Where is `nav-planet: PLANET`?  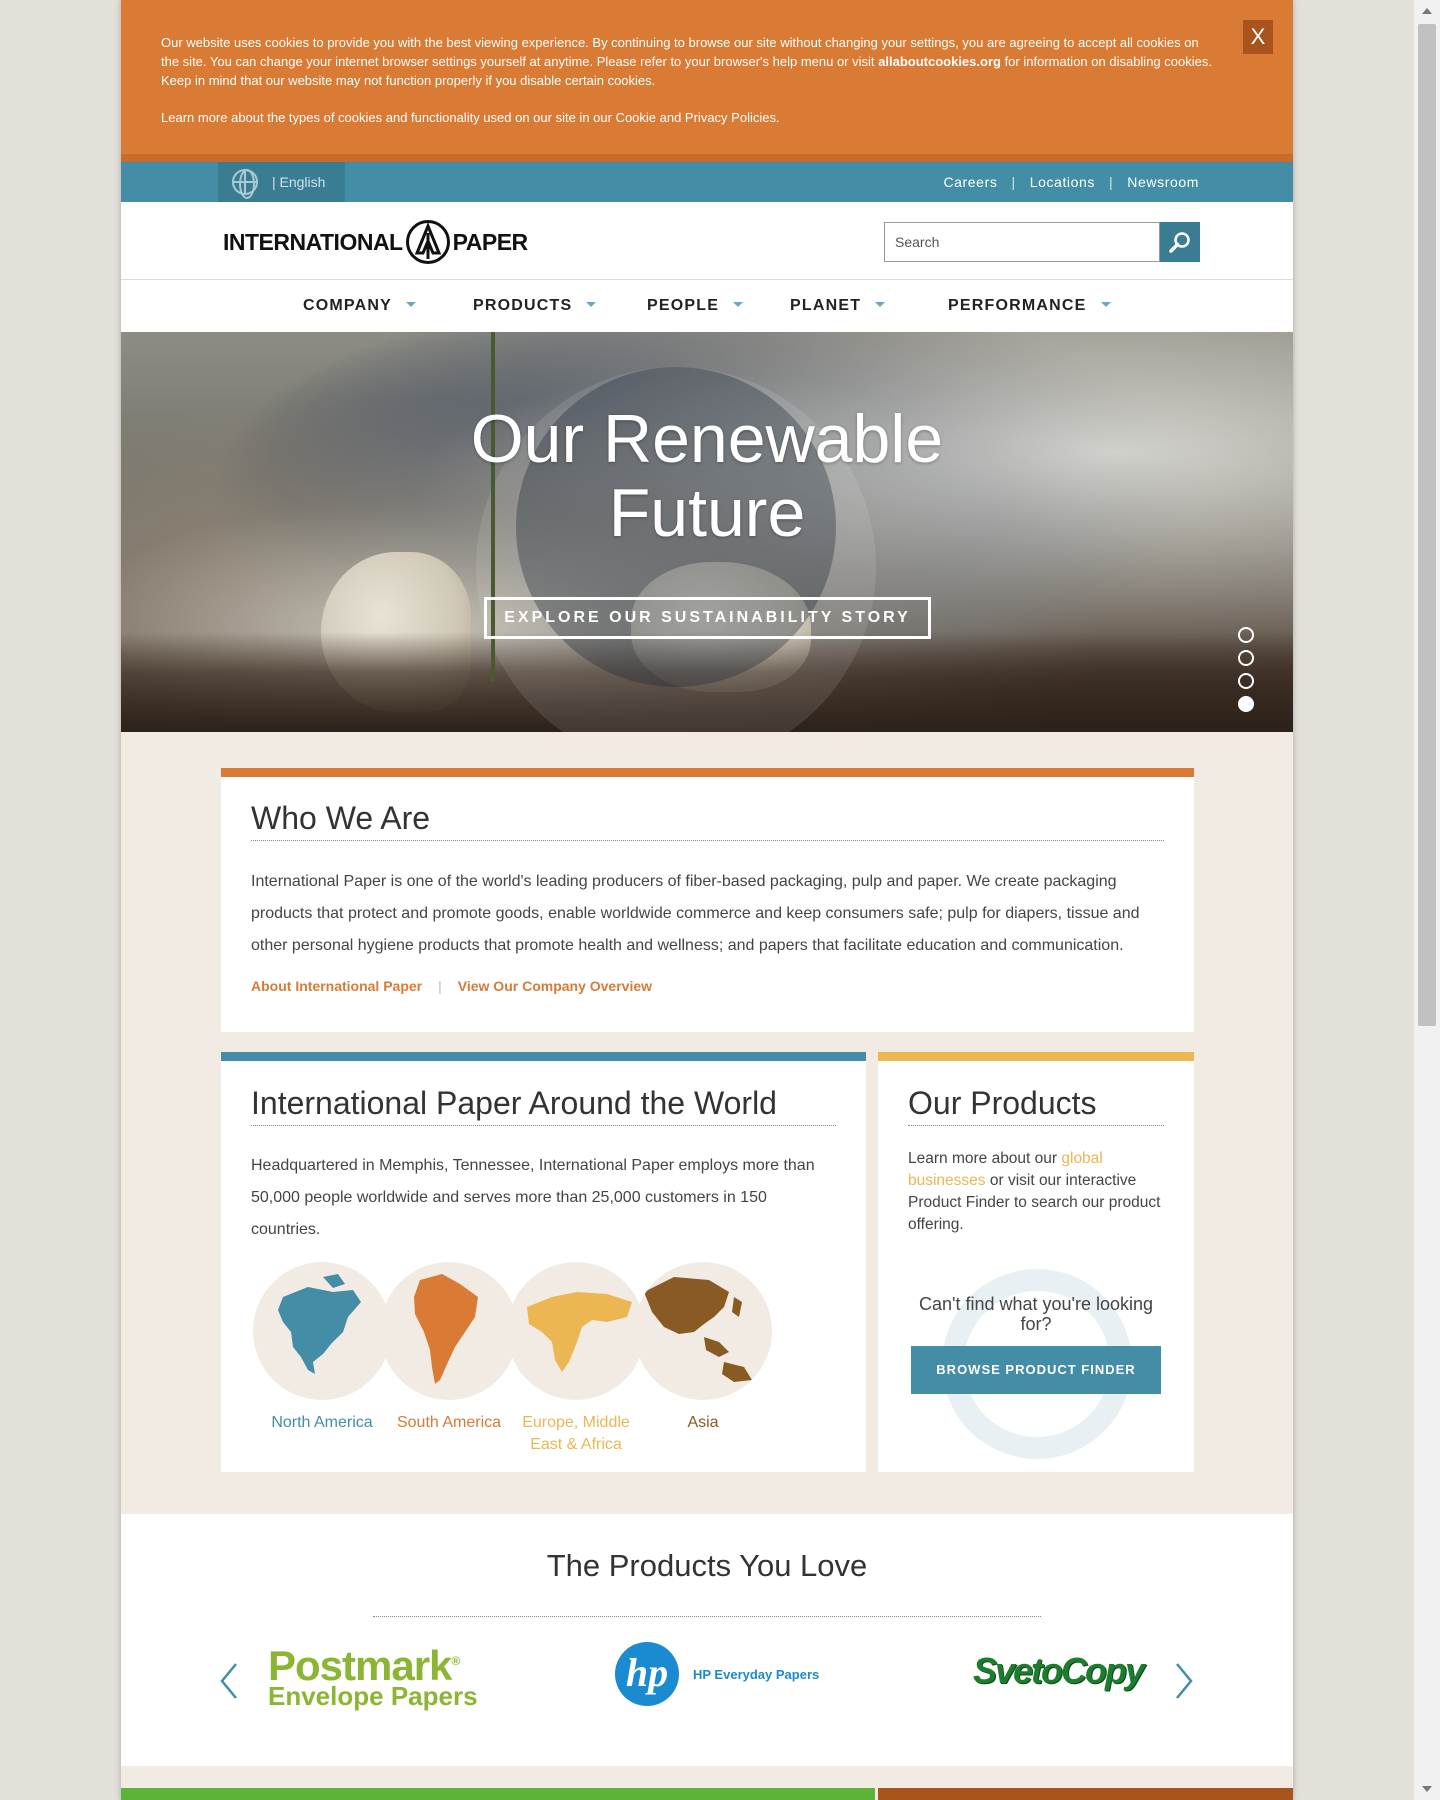 nav-planet: PLANET is located at coordinates (838, 306).